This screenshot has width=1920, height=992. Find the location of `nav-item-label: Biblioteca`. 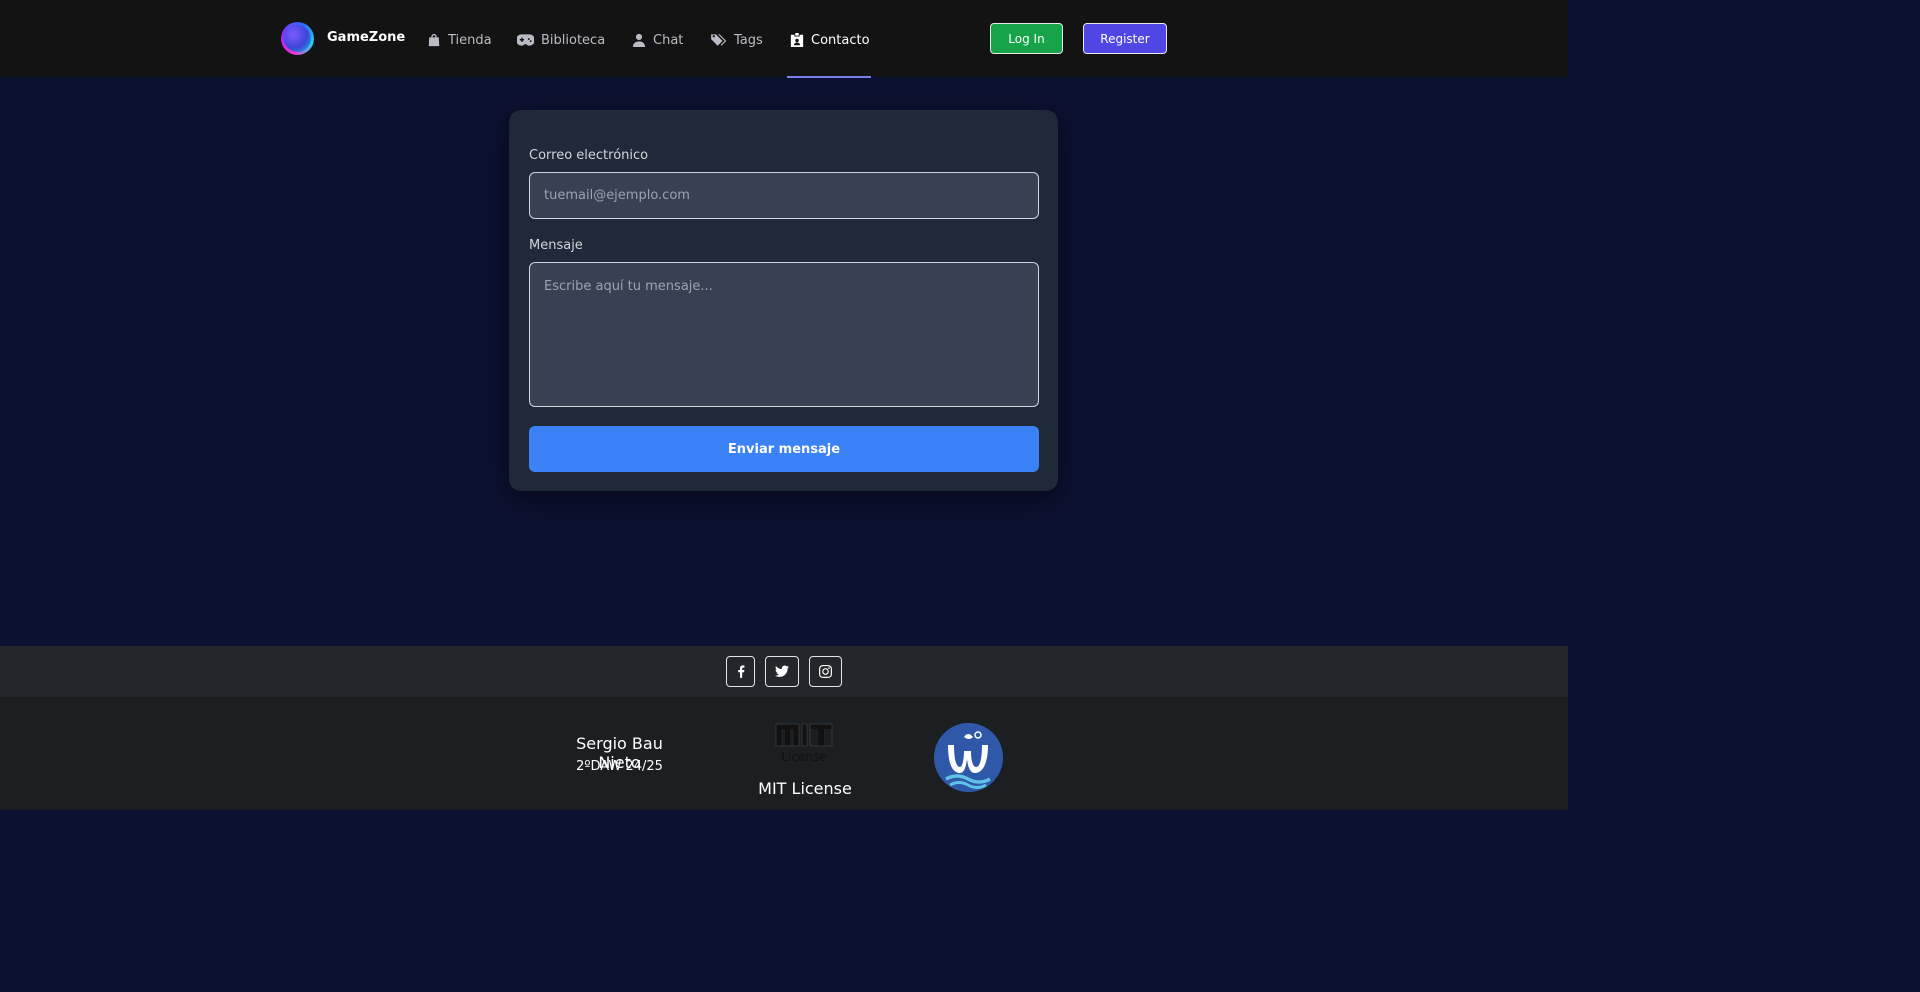

nav-item-label: Biblioteca is located at coordinates (573, 40).